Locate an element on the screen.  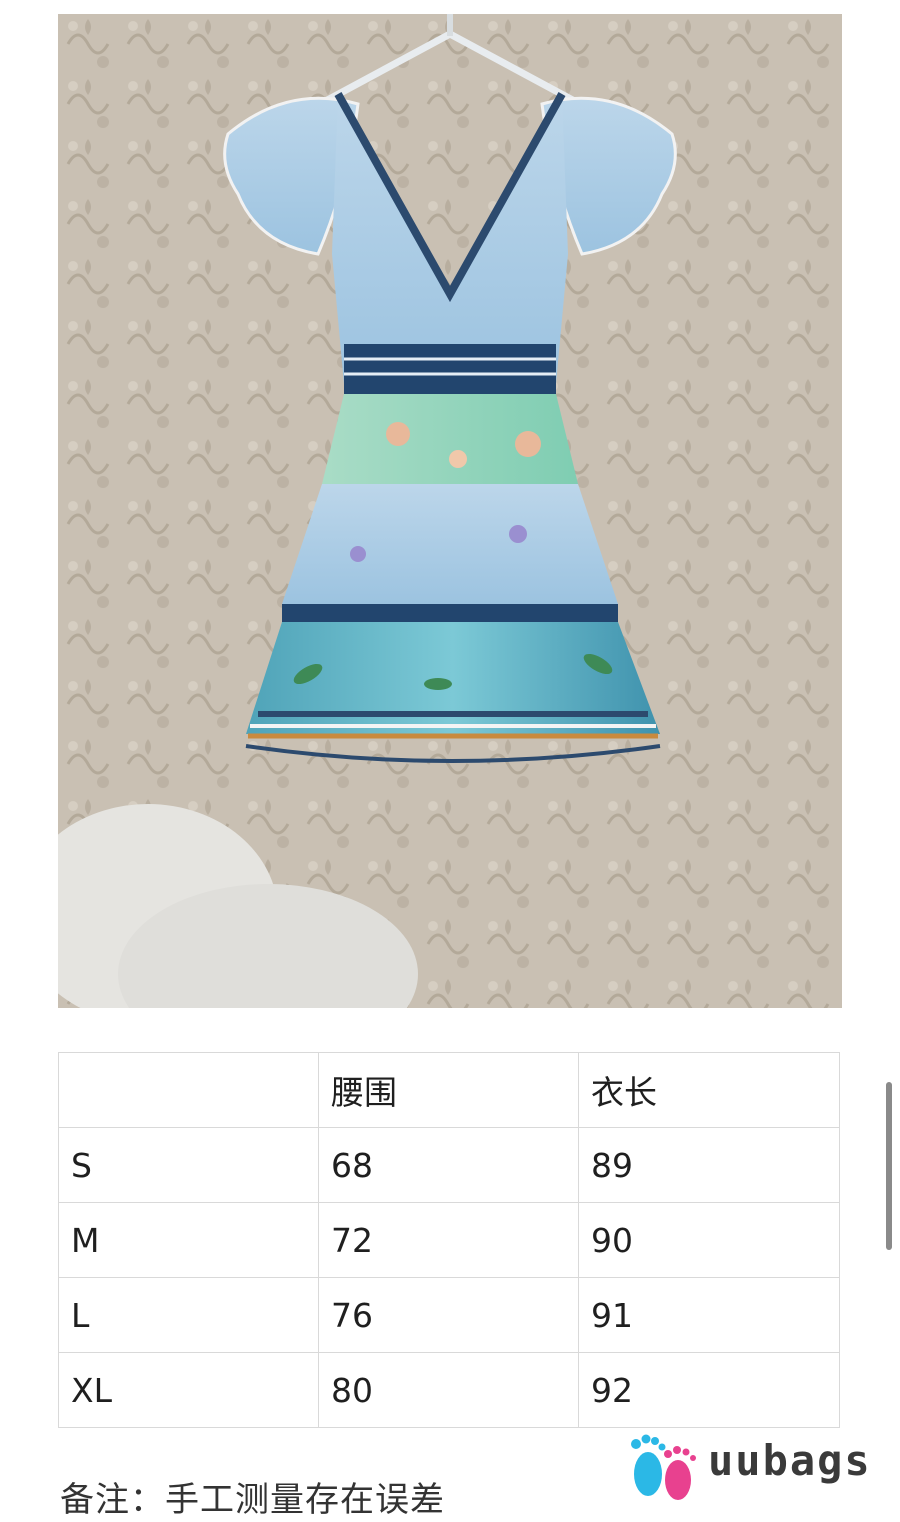
footprints-icon is located at coordinates (663, 1467).